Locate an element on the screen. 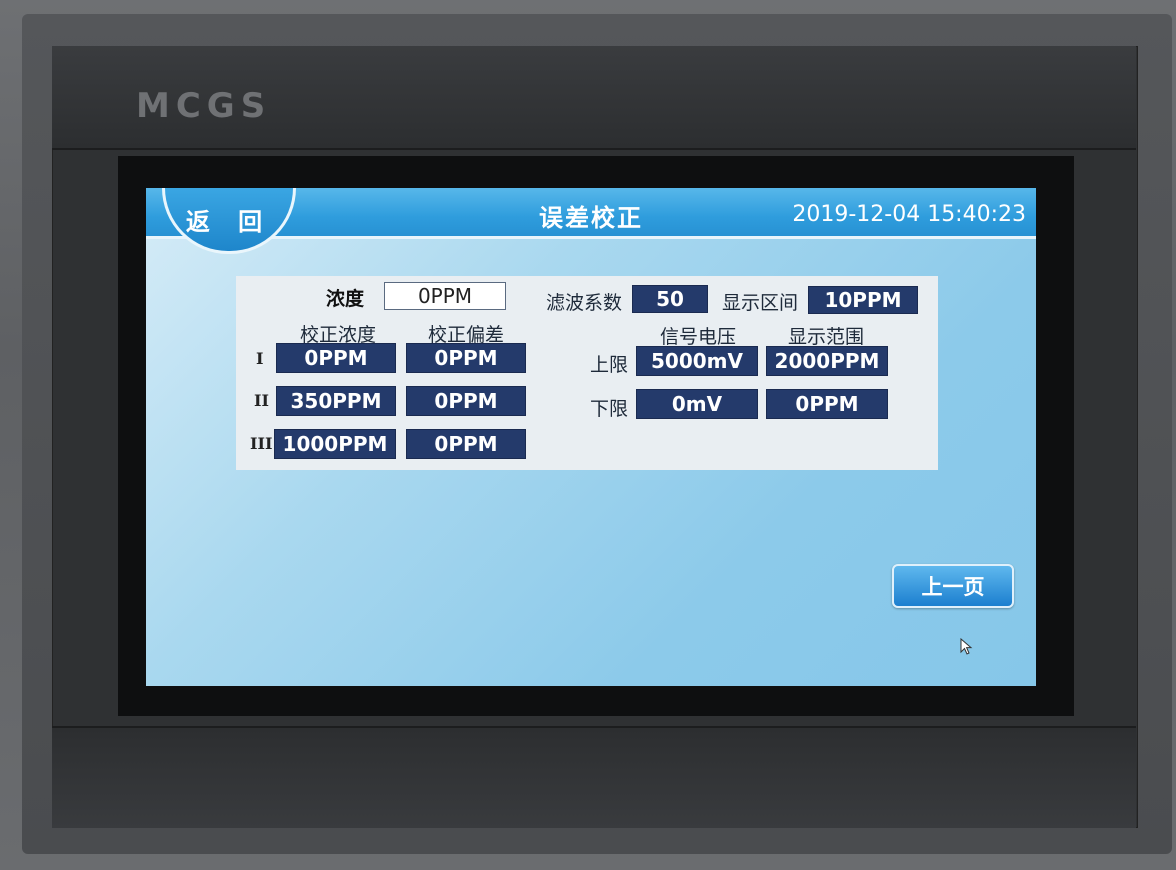  upper-limit-range: 2000PPM is located at coordinates (827, 361).